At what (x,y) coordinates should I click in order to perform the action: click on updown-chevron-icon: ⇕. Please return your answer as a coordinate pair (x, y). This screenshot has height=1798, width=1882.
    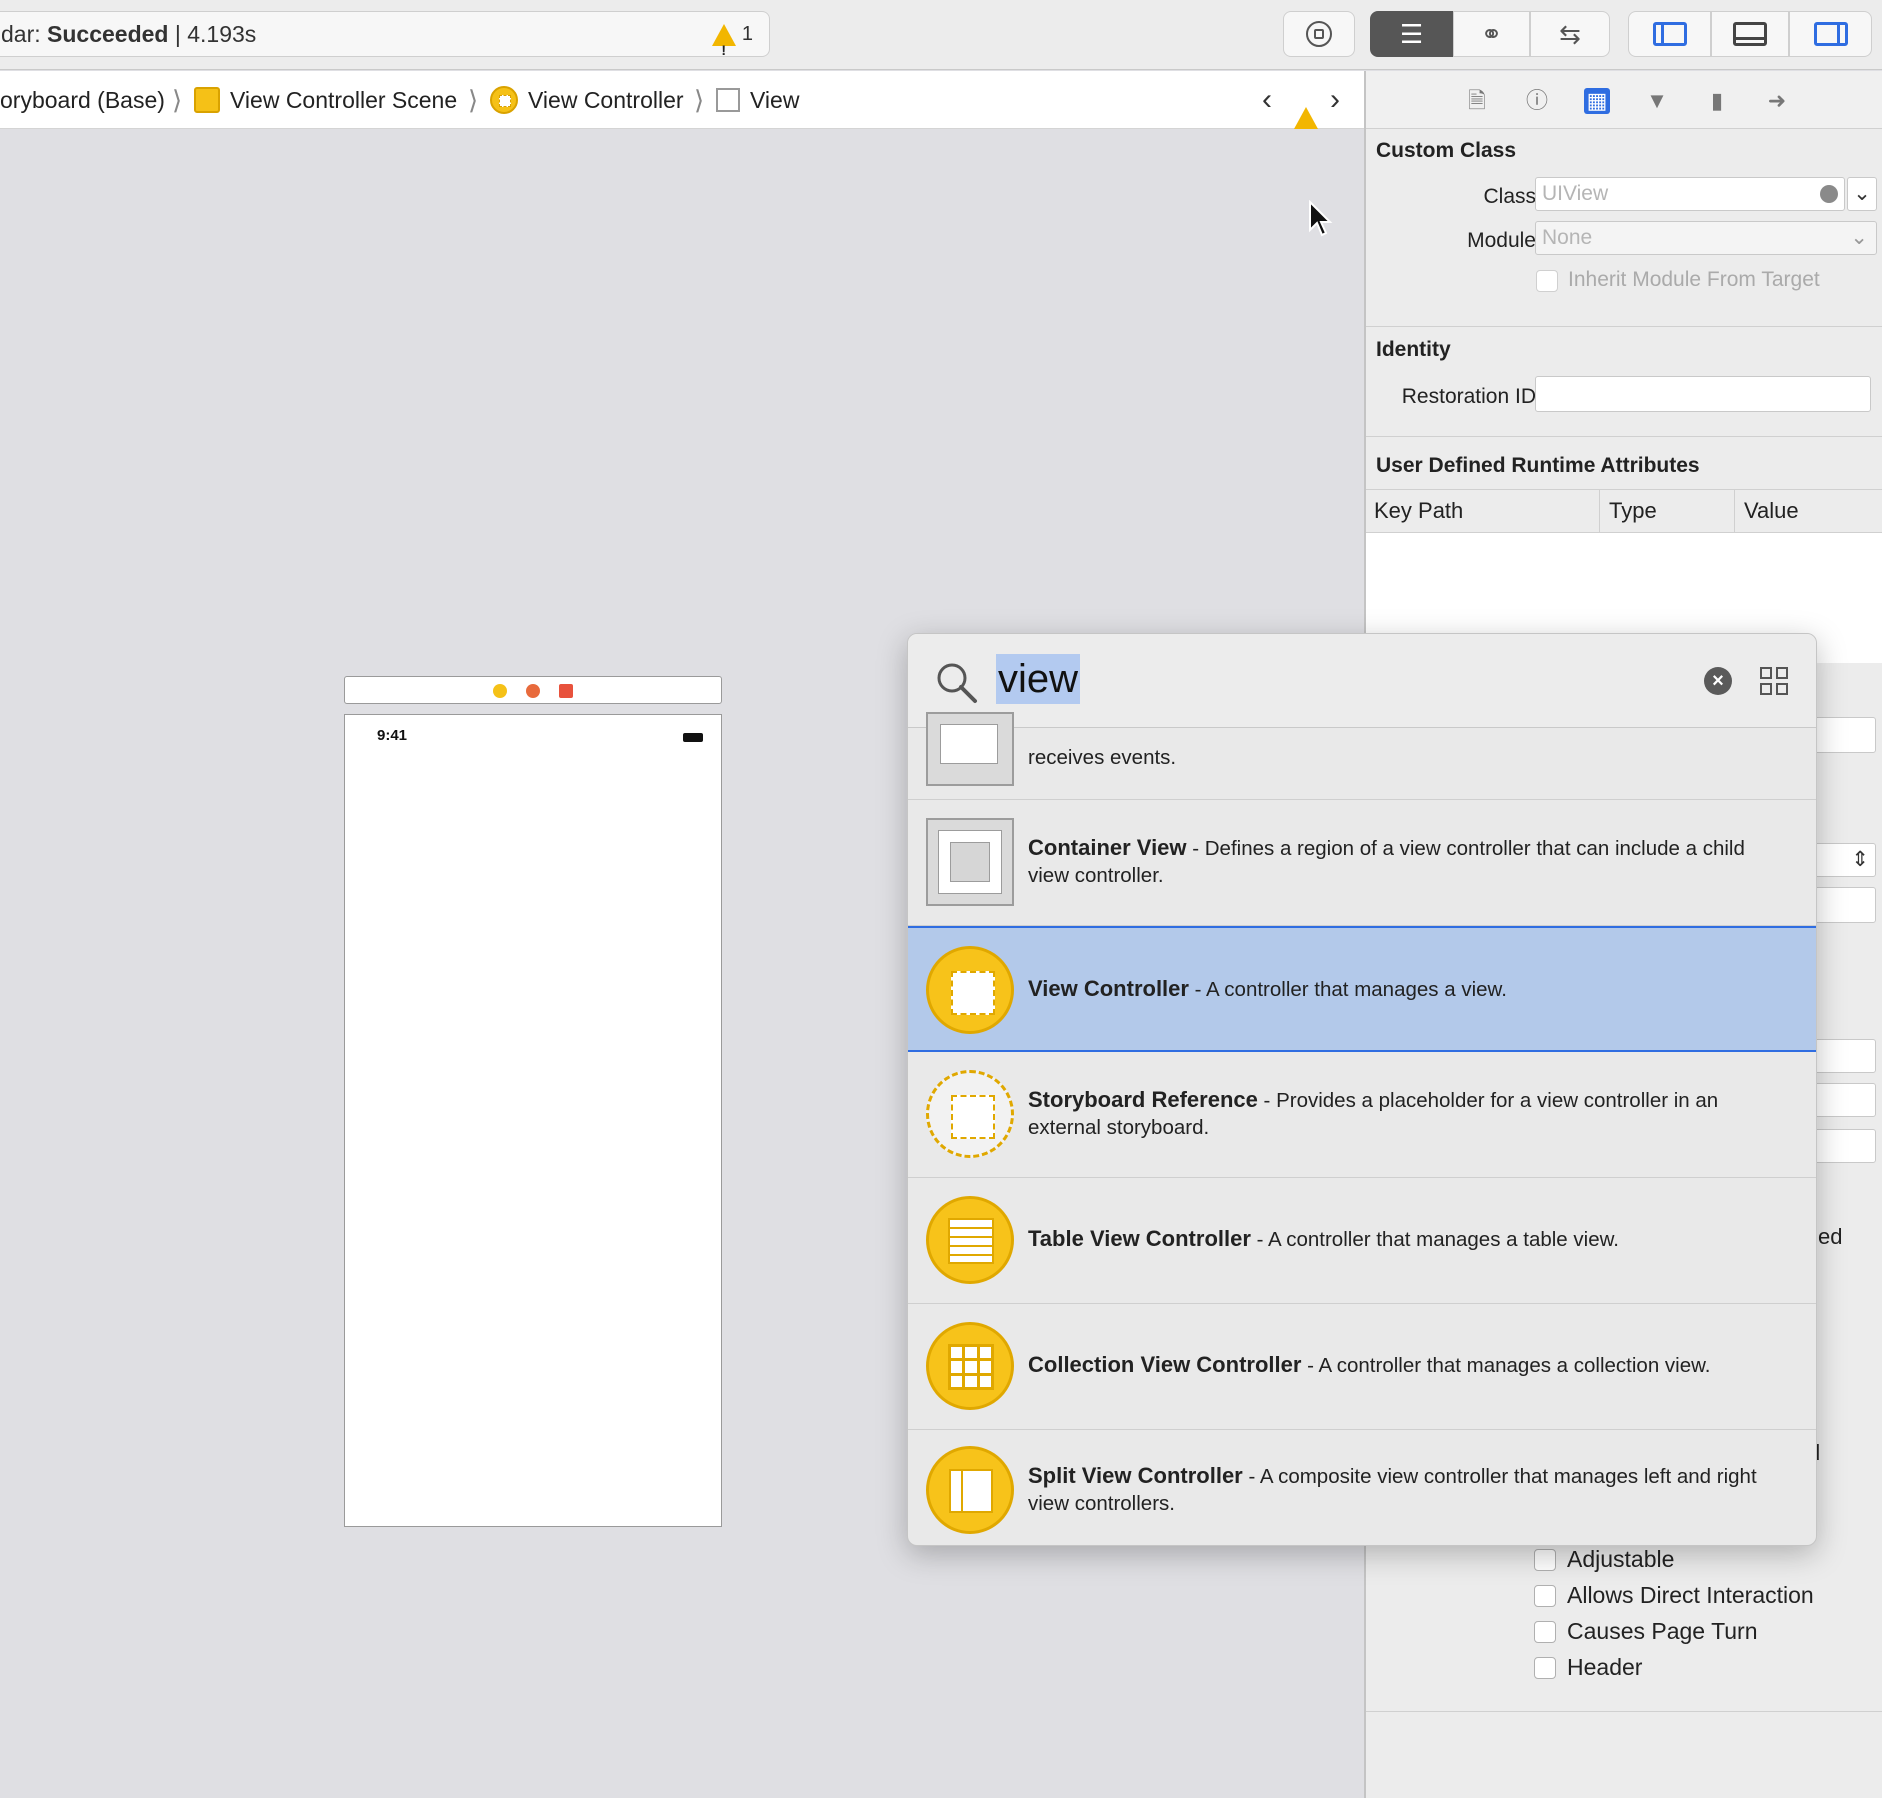
    Looking at the image, I should click on (1860, 859).